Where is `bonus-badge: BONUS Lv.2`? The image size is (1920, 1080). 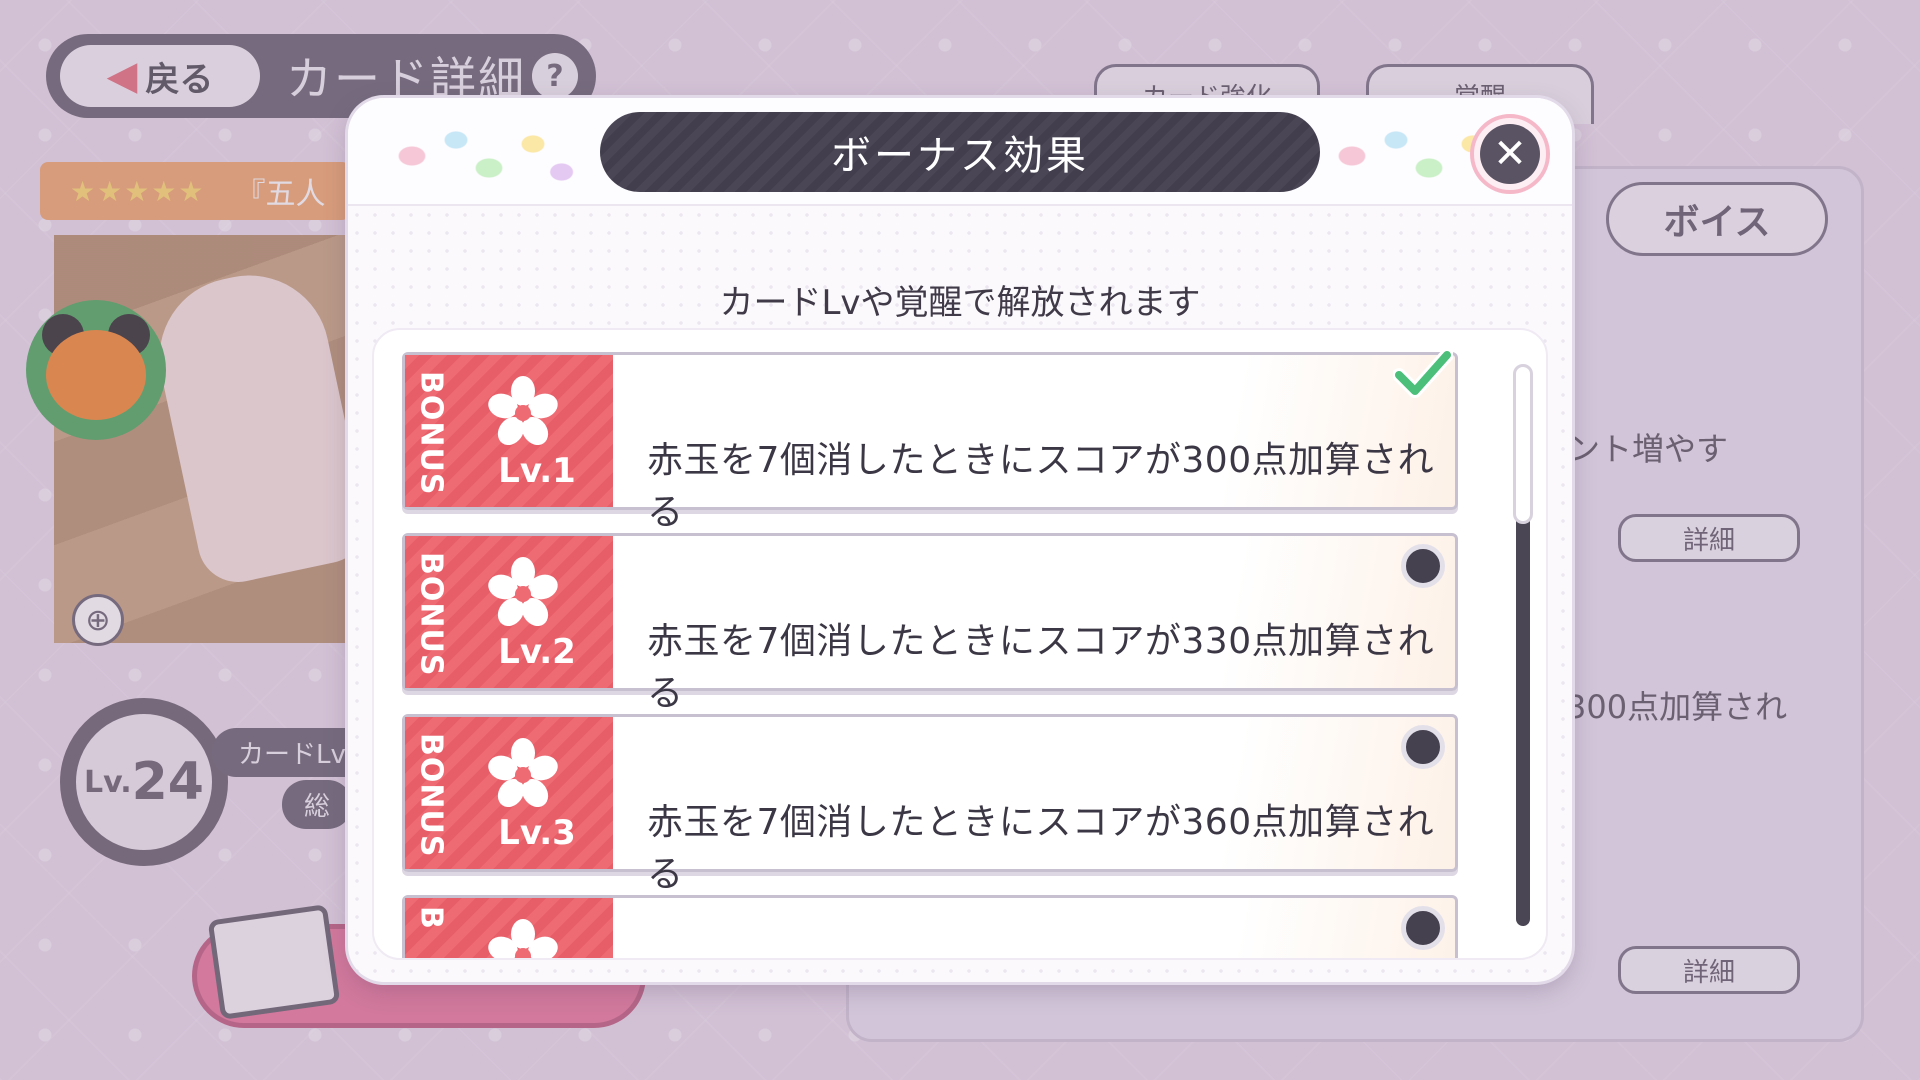 bonus-badge: BONUS Lv.2 is located at coordinates (509, 612).